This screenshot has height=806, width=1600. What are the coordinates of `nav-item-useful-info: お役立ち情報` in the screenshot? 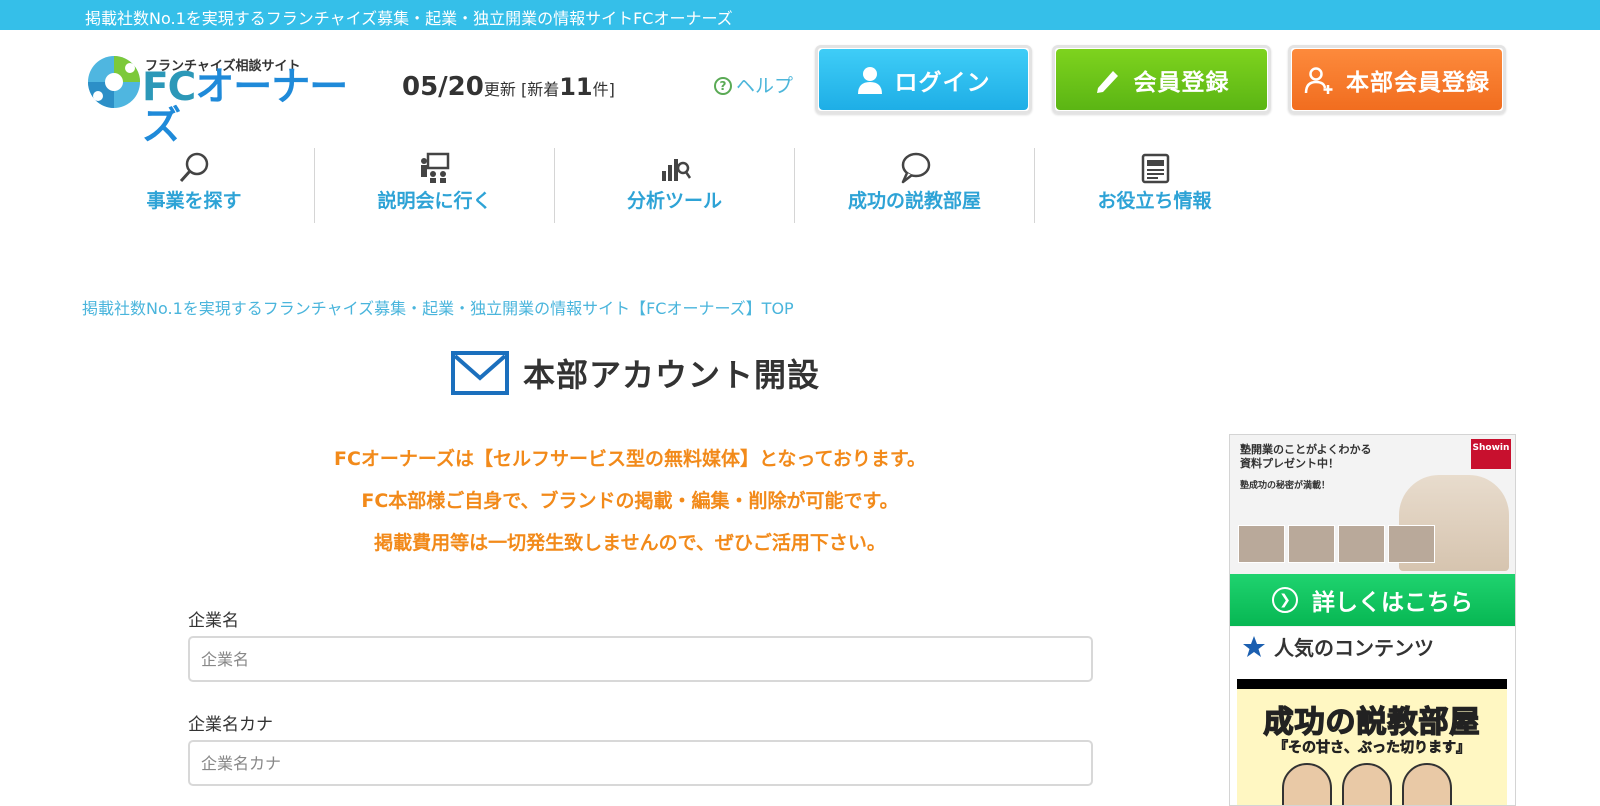 It's located at (1154, 185).